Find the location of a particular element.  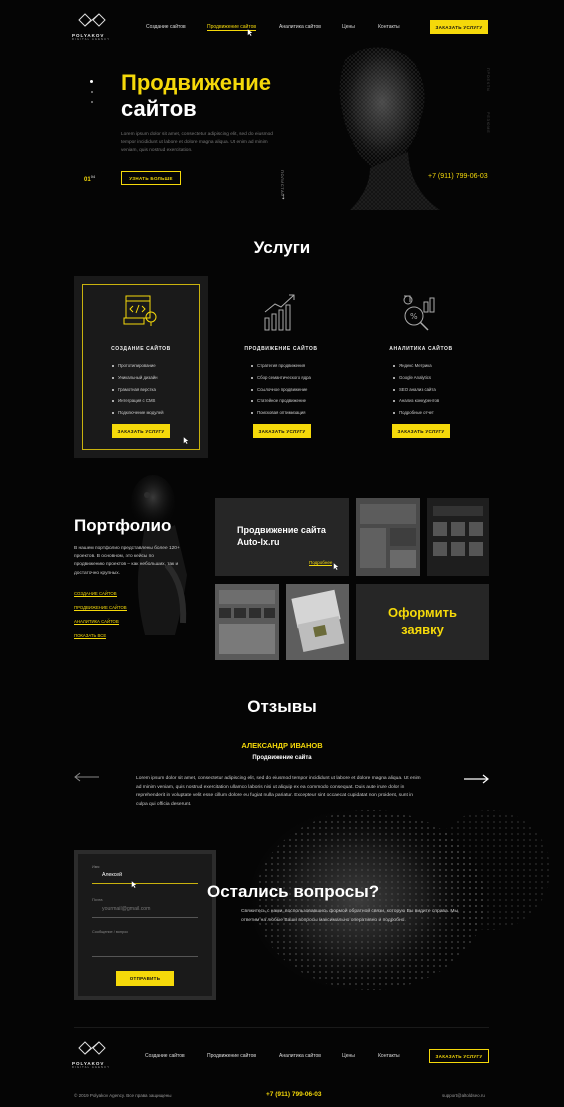

submit-button: ОТПРАВИТЬ is located at coordinates (145, 978).